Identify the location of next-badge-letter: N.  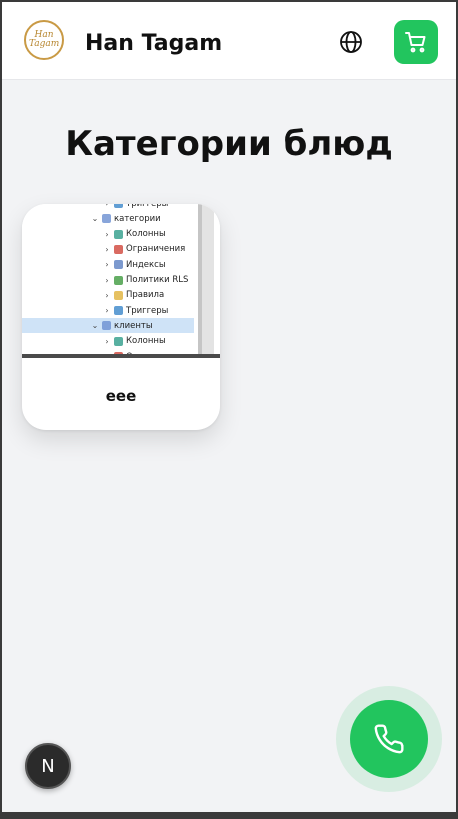
(48, 766).